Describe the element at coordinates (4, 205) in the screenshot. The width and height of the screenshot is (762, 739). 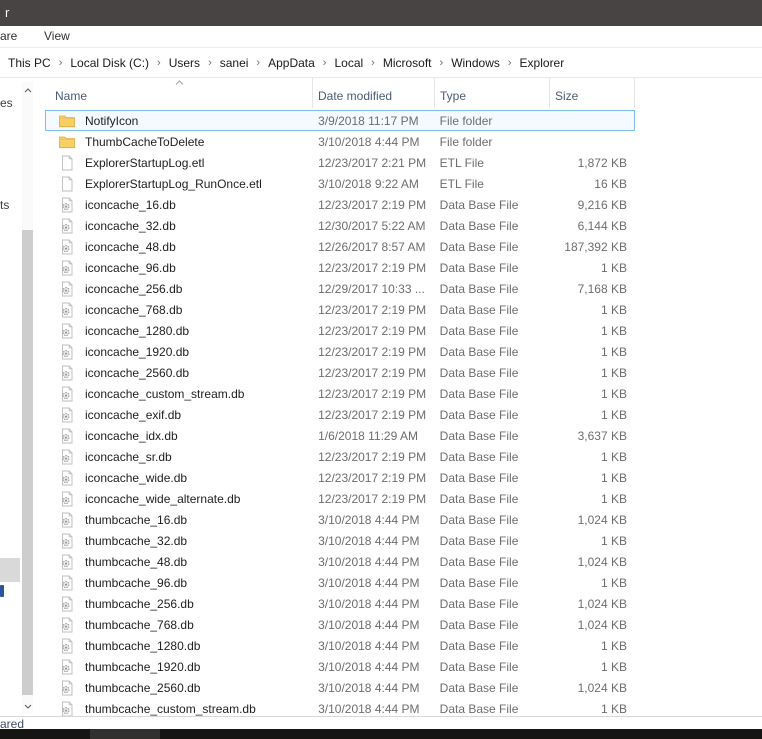
I see `sidebar-item-fragment: ts` at that location.